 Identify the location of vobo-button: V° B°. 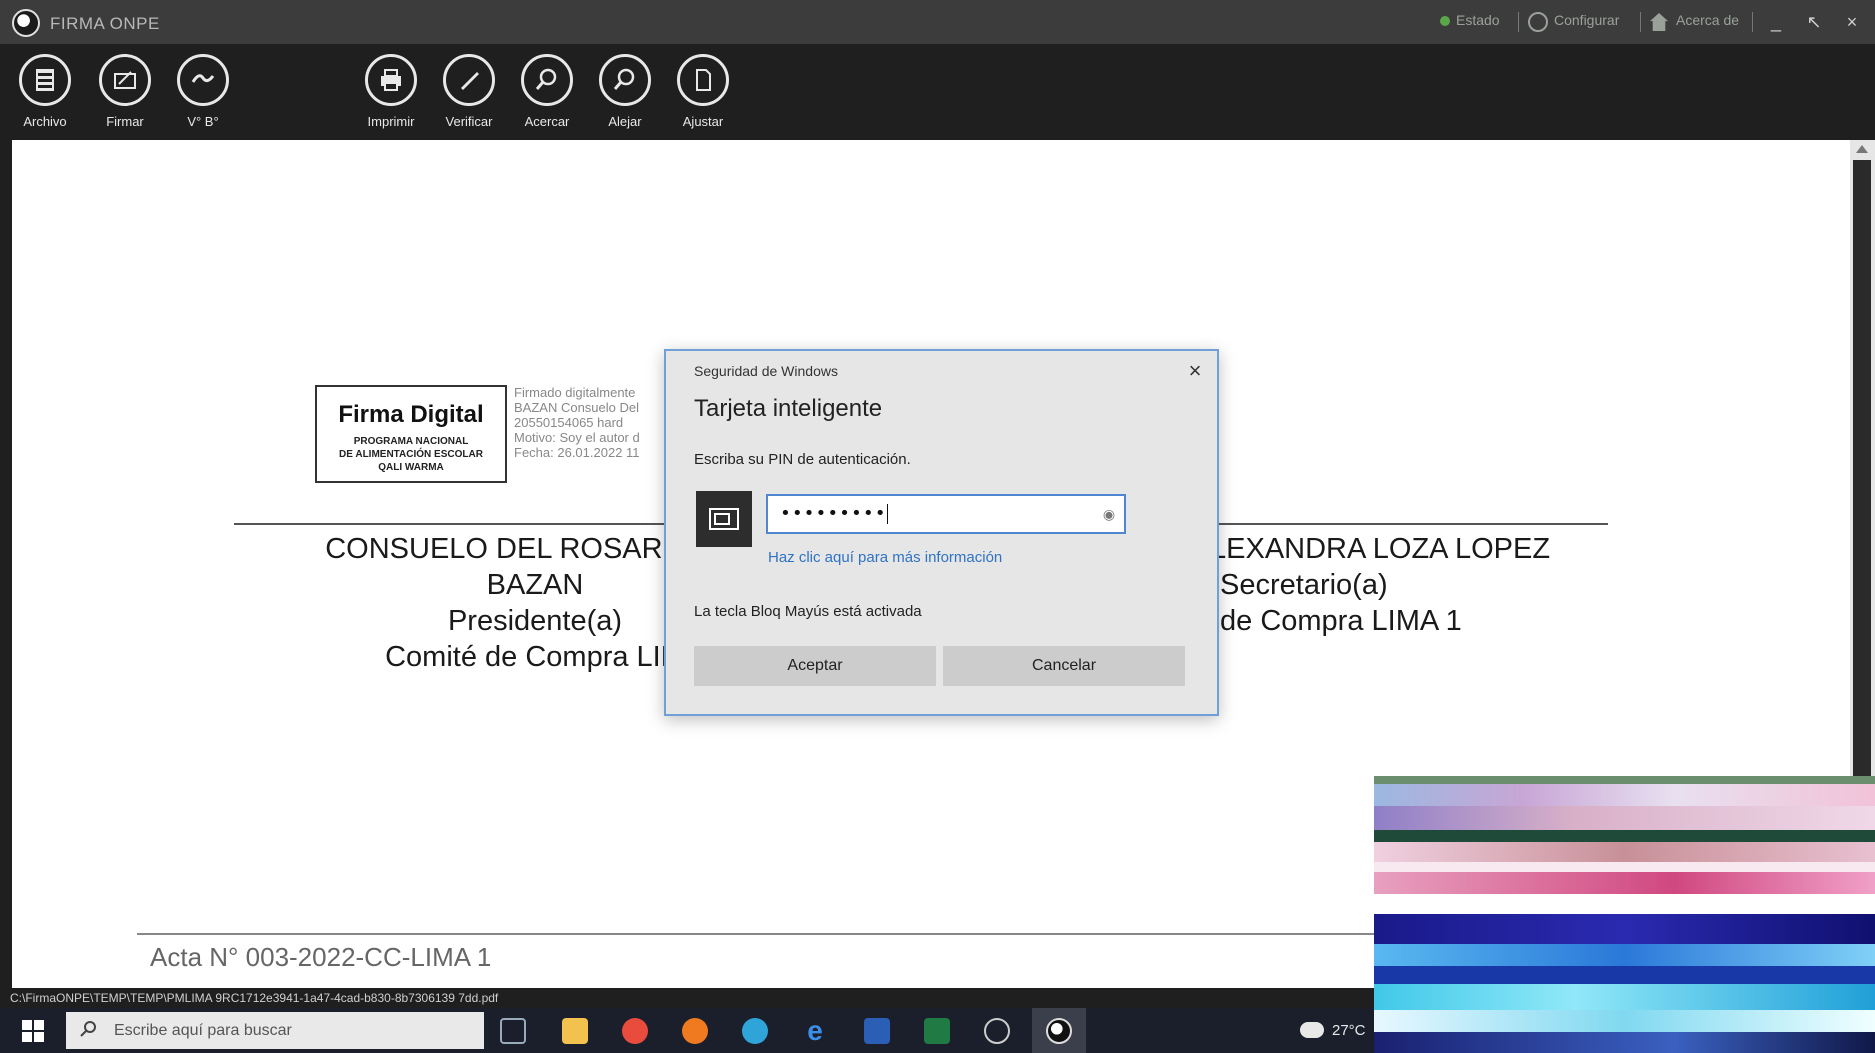
(203, 95).